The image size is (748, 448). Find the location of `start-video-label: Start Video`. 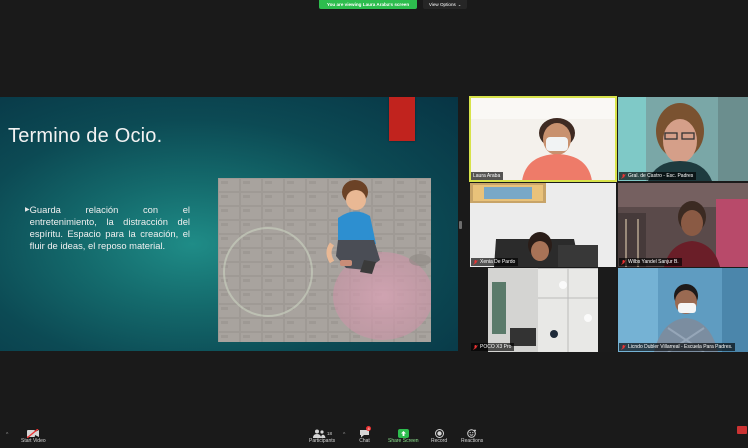

start-video-label: Start Video is located at coordinates (33, 441).